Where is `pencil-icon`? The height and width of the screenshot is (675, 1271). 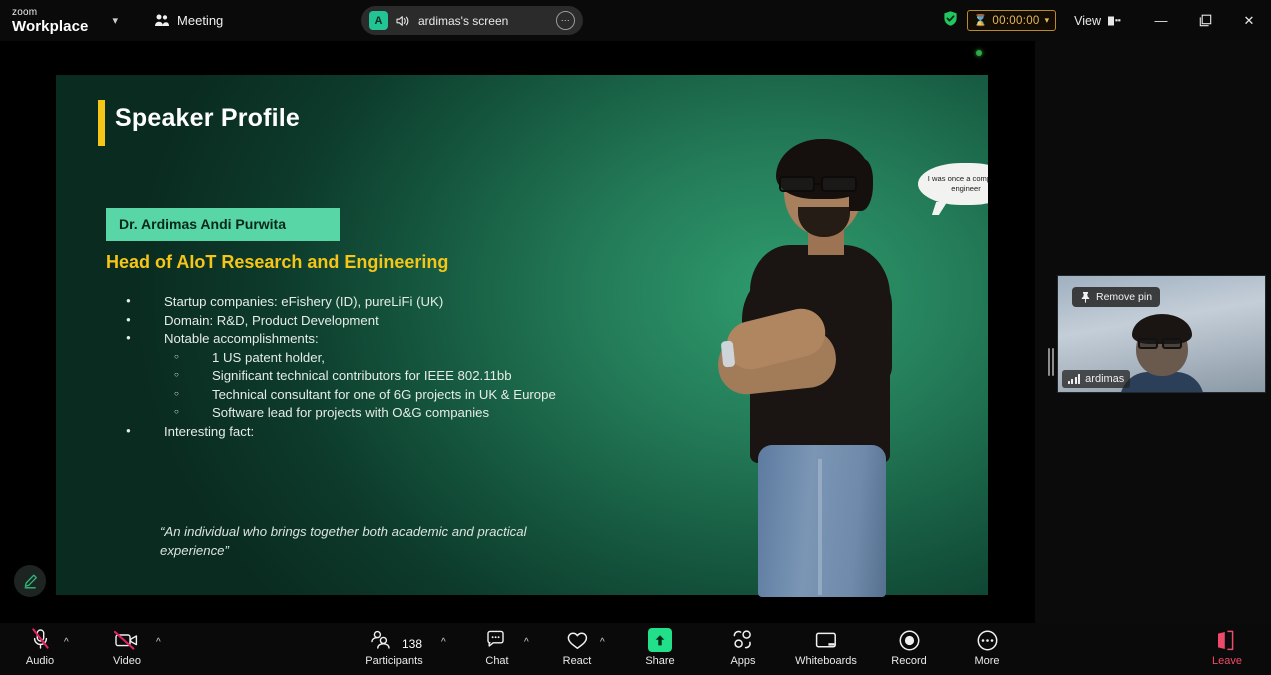
pencil-icon is located at coordinates (30, 581).